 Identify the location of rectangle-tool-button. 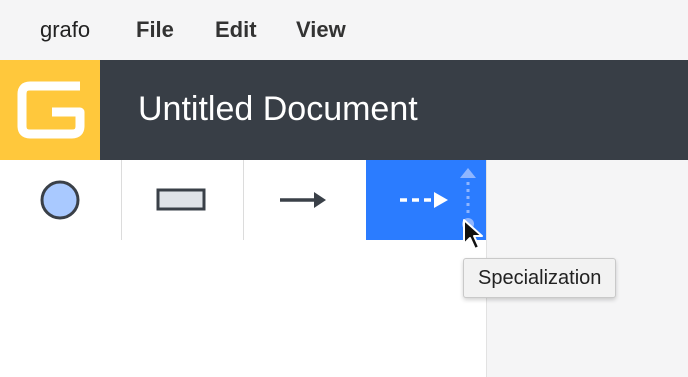
(182, 200).